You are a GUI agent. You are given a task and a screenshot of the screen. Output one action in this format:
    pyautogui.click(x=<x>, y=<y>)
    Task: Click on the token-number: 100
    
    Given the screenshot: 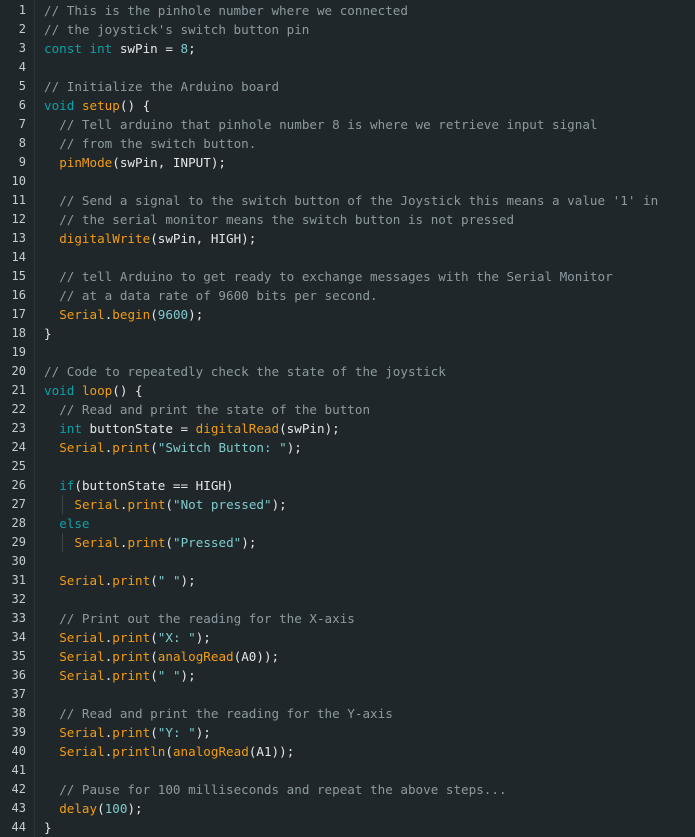 What is the action you would take?
    pyautogui.click(x=116, y=808)
    